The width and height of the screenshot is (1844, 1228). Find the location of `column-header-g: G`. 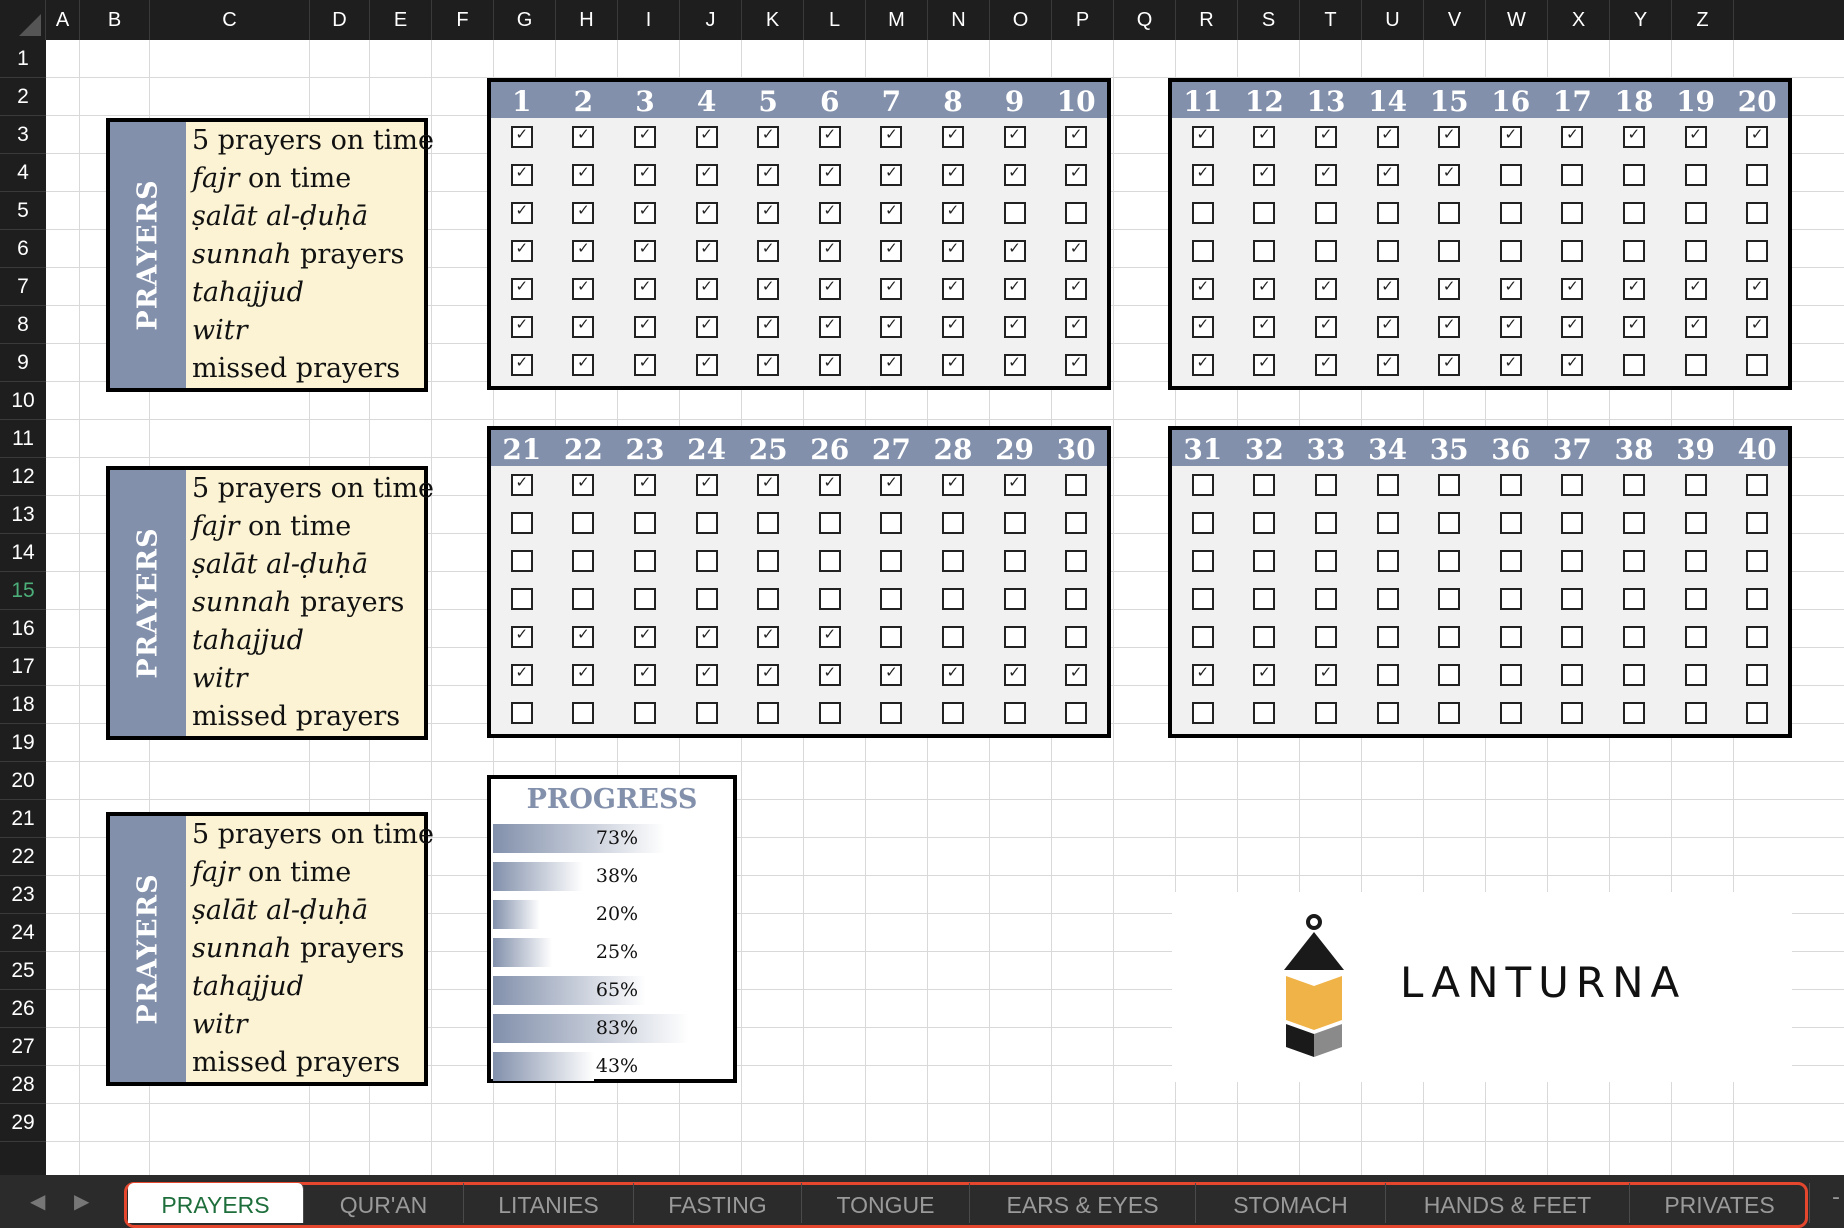

column-header-g: G is located at coordinates (525, 20).